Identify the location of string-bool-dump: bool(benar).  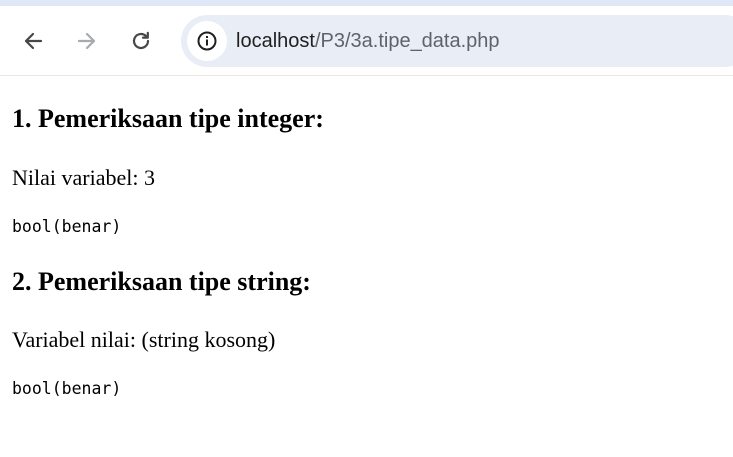
(67, 388).